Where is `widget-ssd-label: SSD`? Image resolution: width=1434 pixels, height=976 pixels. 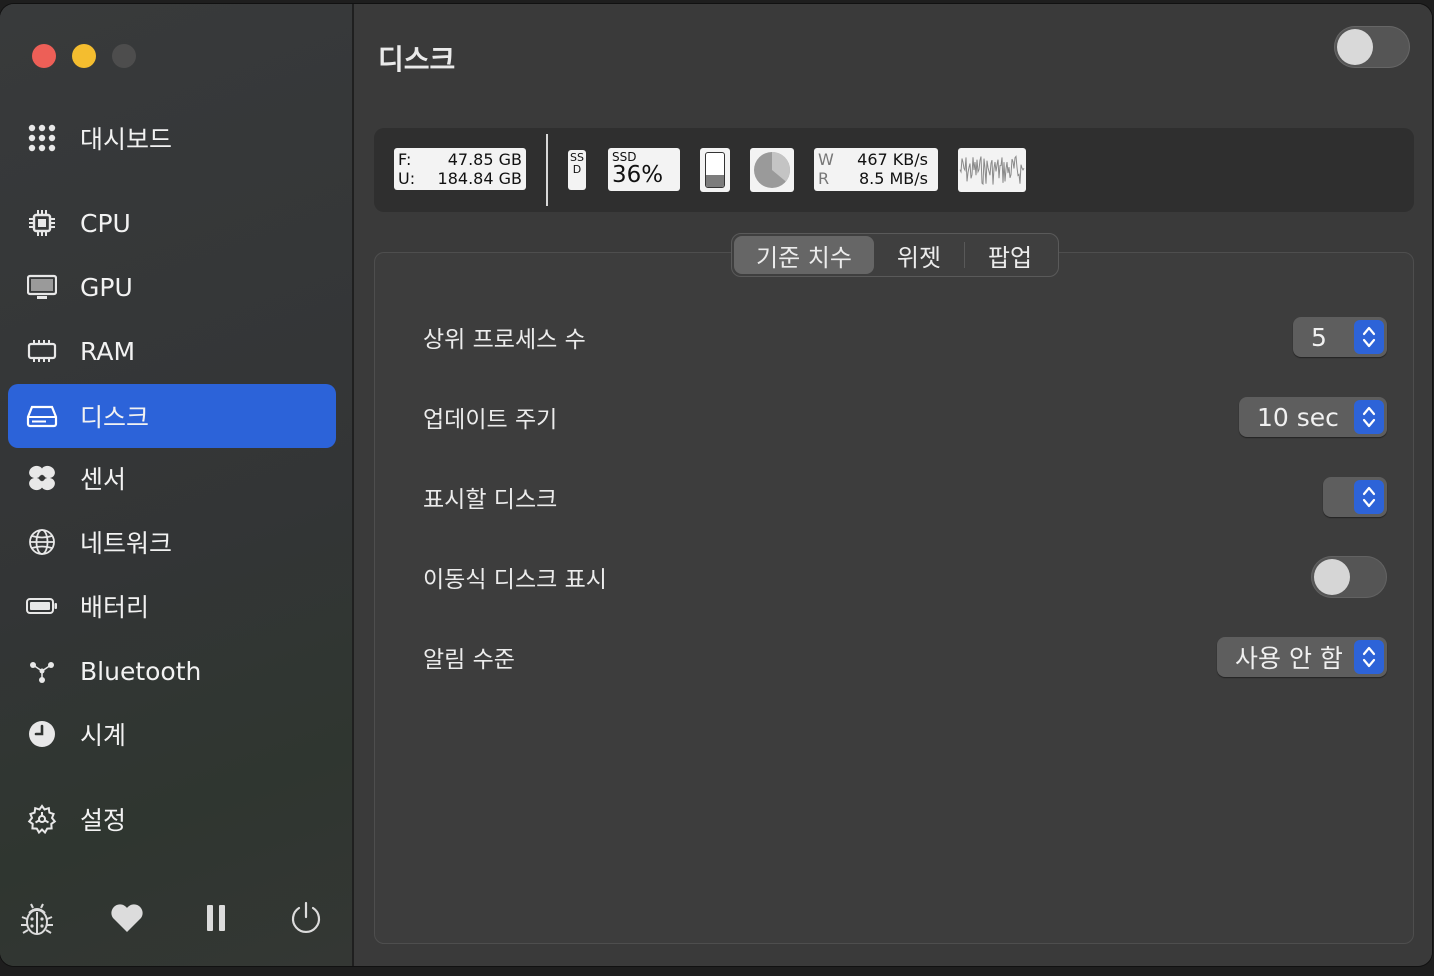 widget-ssd-label: SSD is located at coordinates (577, 170).